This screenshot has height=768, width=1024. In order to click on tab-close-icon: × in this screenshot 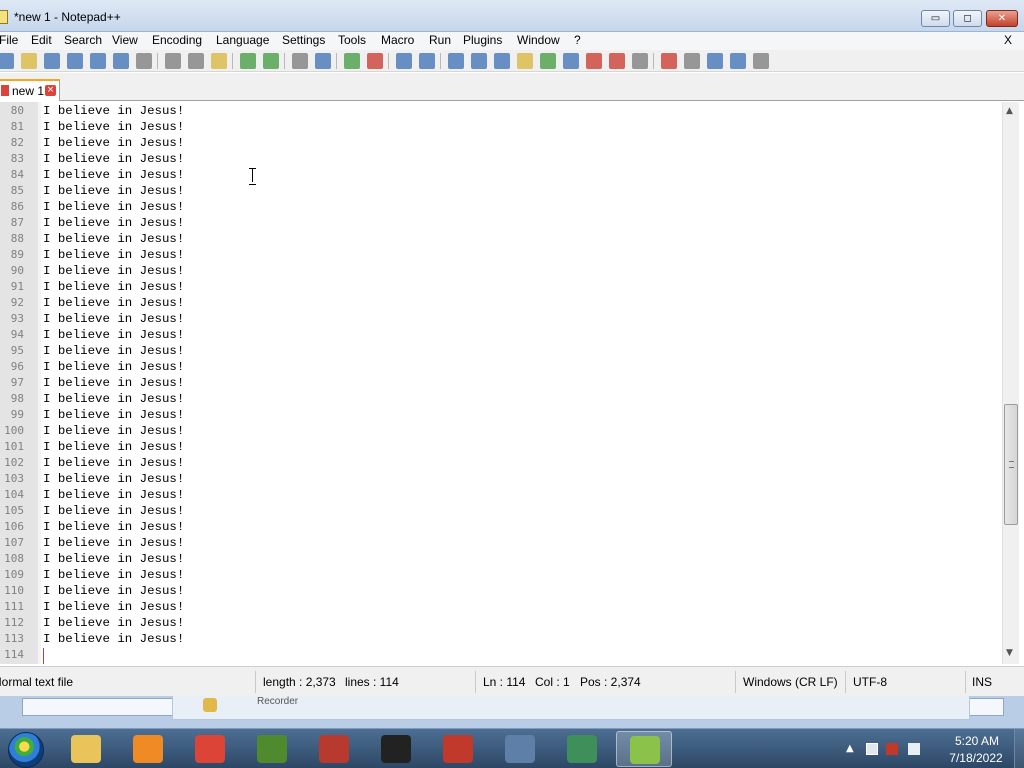, I will do `click(50, 90)`.